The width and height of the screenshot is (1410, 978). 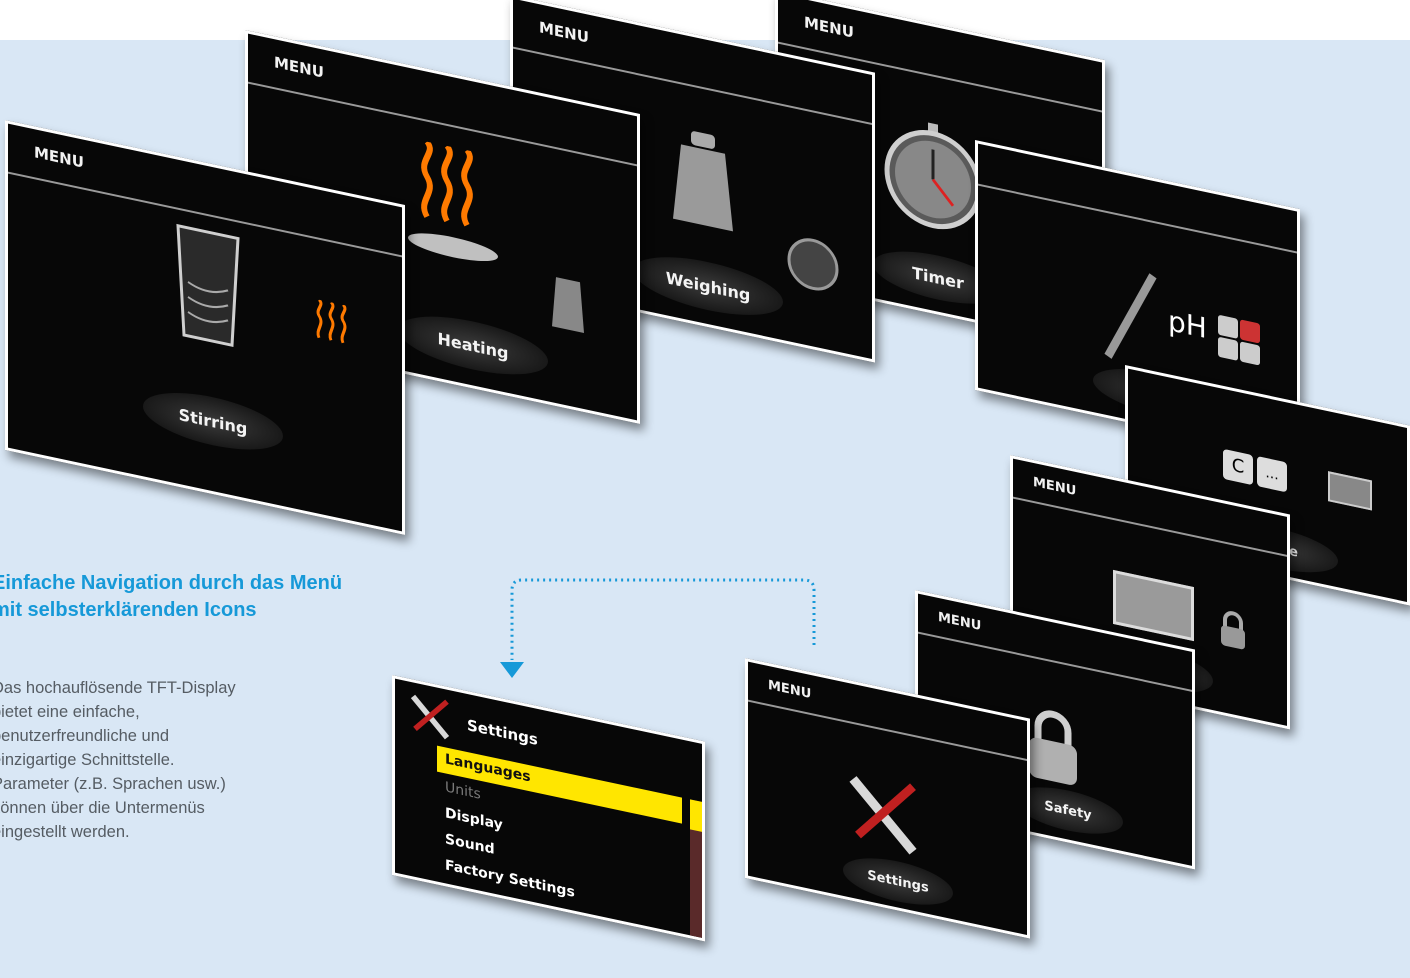 I want to click on settings-title: Settings, so click(x=502, y=732).